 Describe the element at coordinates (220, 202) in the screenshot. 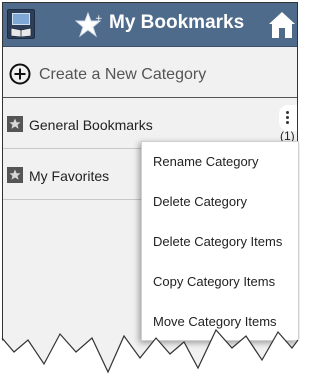

I see `menu-item-delete-category: Delete Category` at that location.